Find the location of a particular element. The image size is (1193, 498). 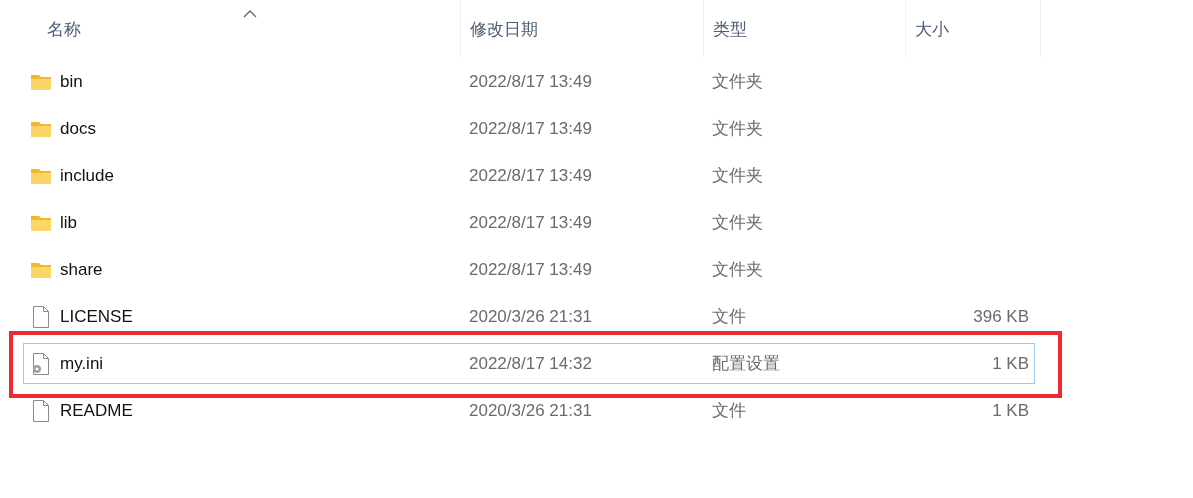

file-row: LICENSE 2020/3/26 21:31 文件 396 KB is located at coordinates (529, 316).